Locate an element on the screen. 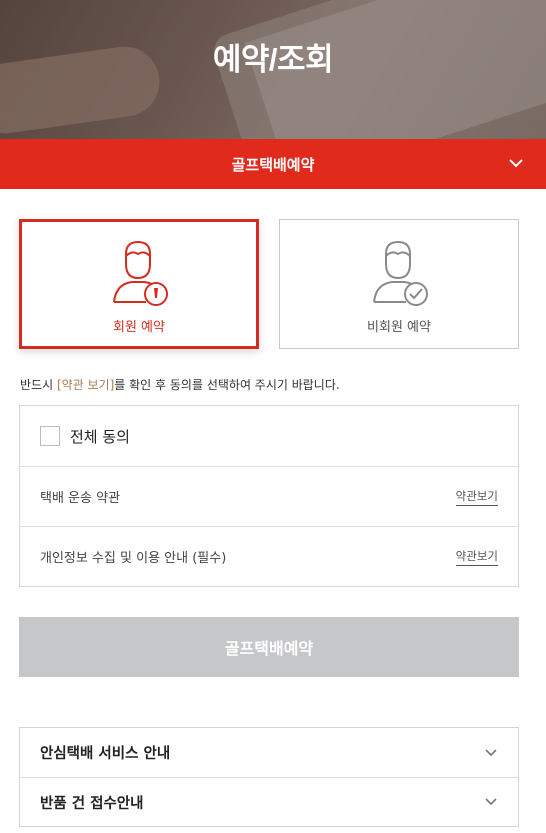 The width and height of the screenshot is (546, 833). non-member-reservation-button: 비회원 예약 is located at coordinates (399, 284).